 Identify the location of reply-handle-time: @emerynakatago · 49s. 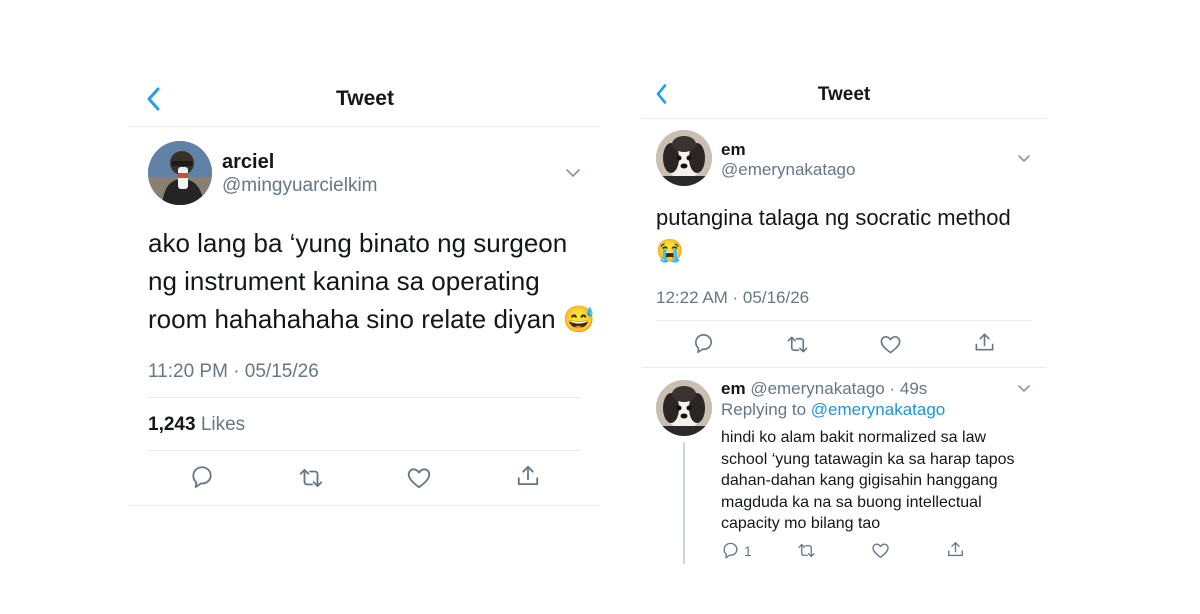
(838, 388).